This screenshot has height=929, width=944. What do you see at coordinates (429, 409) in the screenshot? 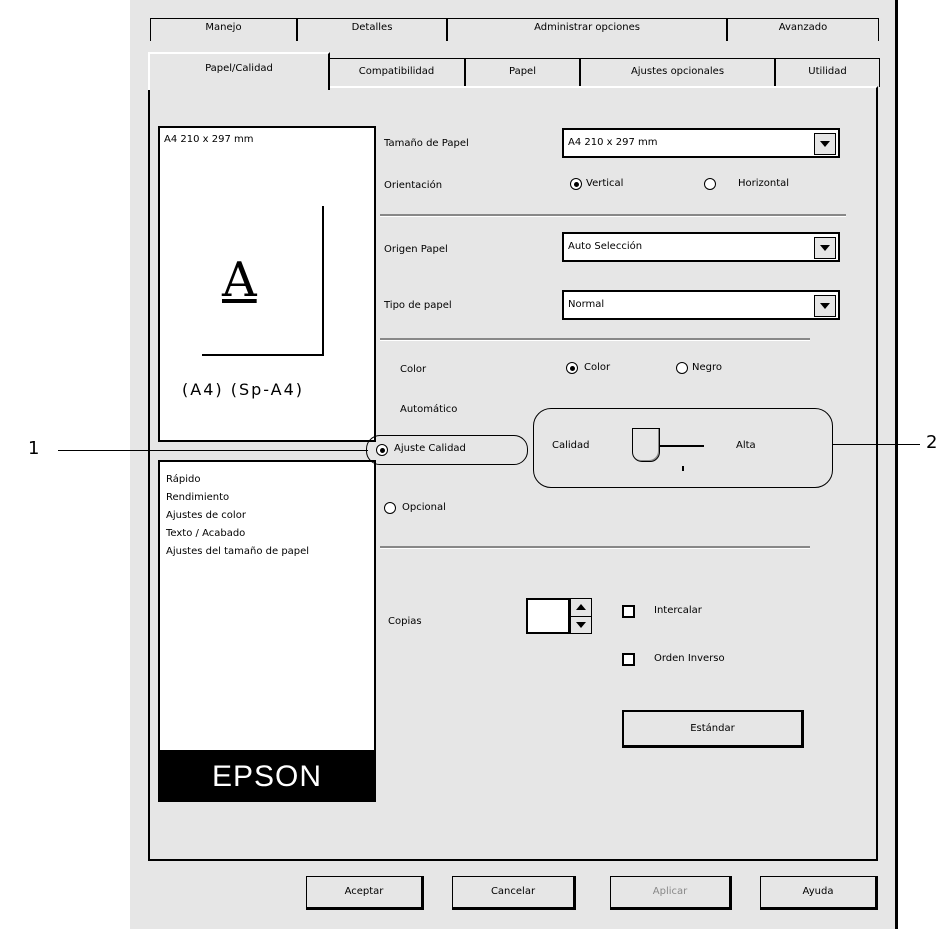
I see `auto-label: Automático` at bounding box center [429, 409].